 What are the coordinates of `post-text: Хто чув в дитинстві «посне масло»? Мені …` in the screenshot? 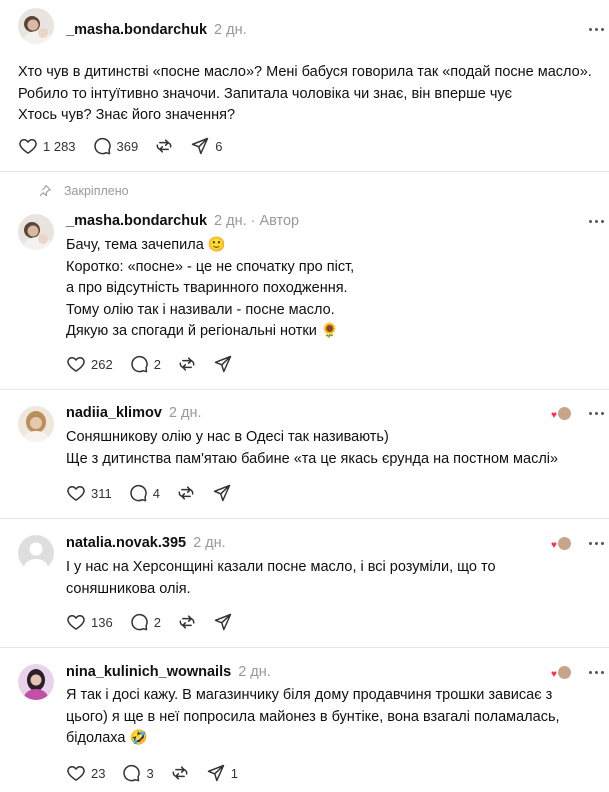 It's located at (305, 94).